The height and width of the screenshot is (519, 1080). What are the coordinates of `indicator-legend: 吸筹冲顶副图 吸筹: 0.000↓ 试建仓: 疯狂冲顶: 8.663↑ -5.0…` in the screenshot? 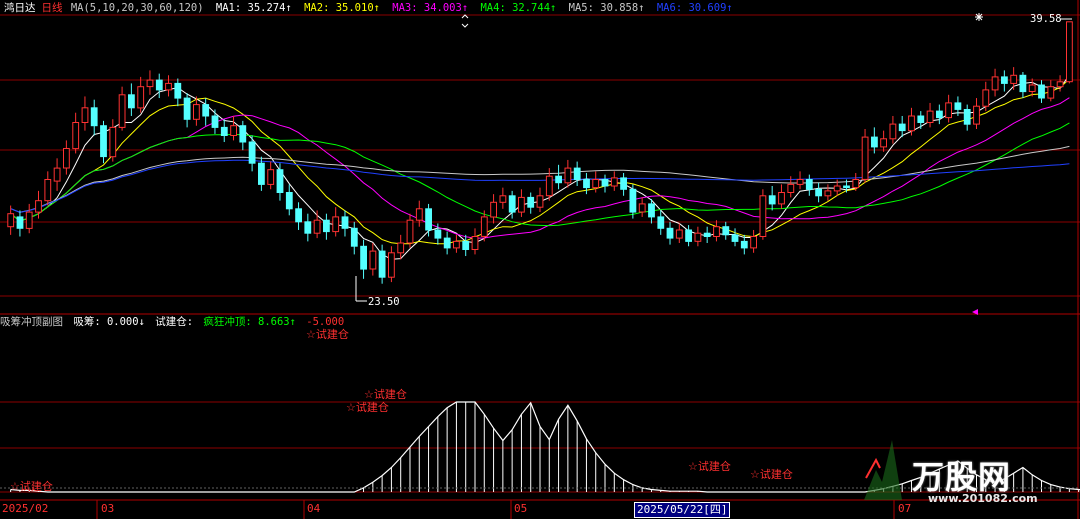 It's located at (176, 322).